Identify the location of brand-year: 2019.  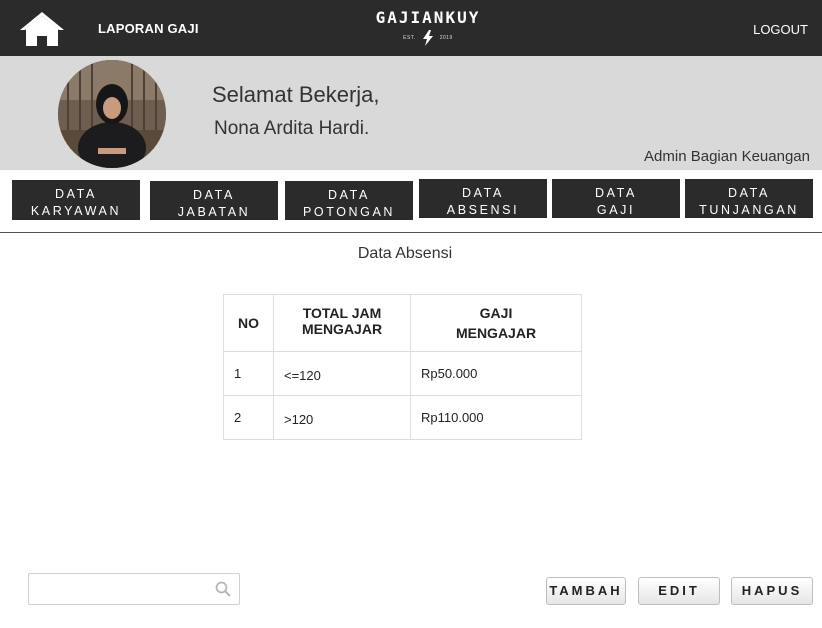
(446, 38).